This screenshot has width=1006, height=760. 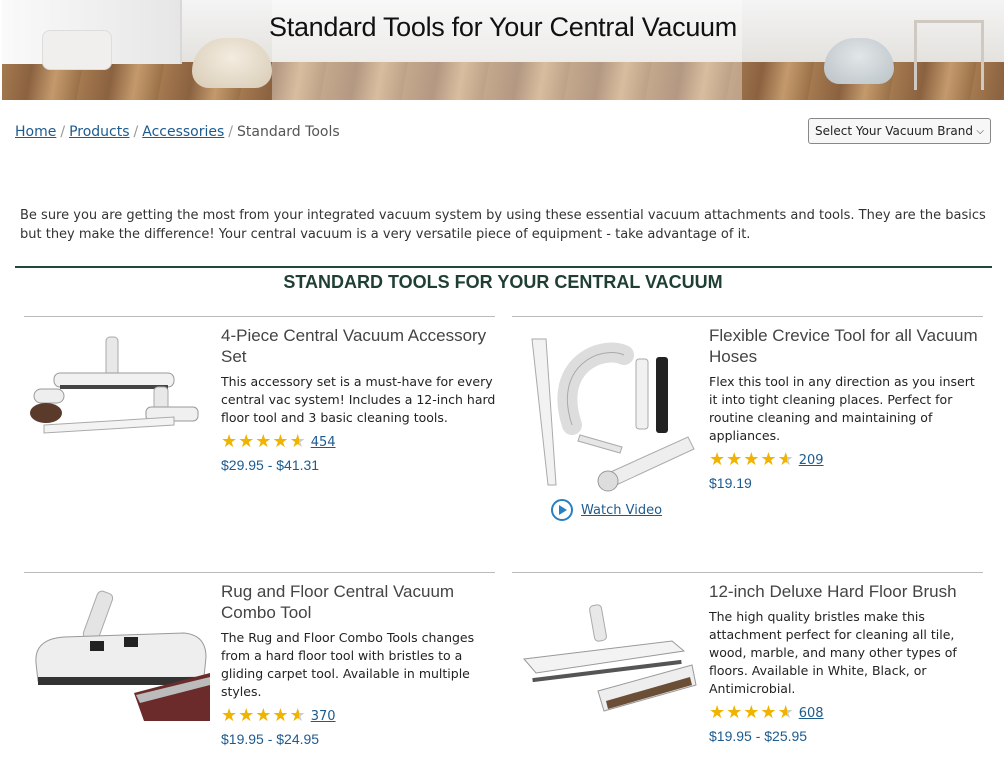 I want to click on product-rating: ★ ★ ★ ★ ★ 608, so click(x=846, y=713).